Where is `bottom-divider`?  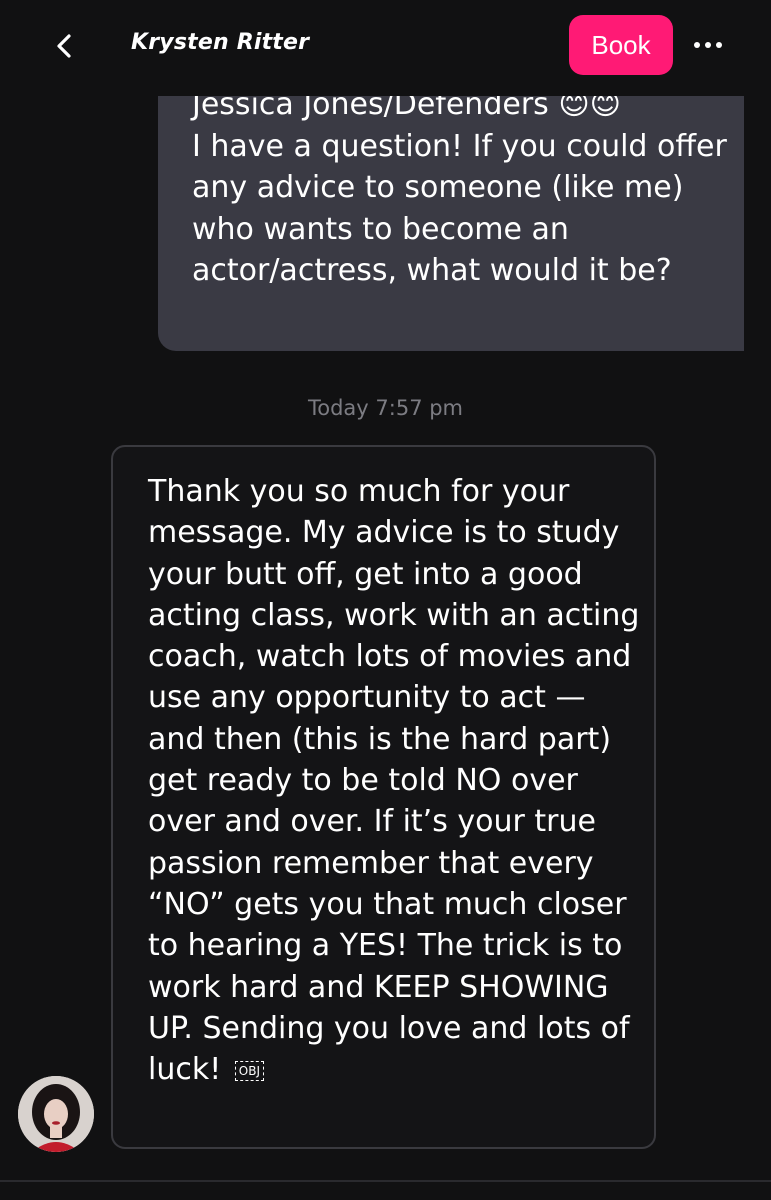
bottom-divider is located at coordinates (385, 1181).